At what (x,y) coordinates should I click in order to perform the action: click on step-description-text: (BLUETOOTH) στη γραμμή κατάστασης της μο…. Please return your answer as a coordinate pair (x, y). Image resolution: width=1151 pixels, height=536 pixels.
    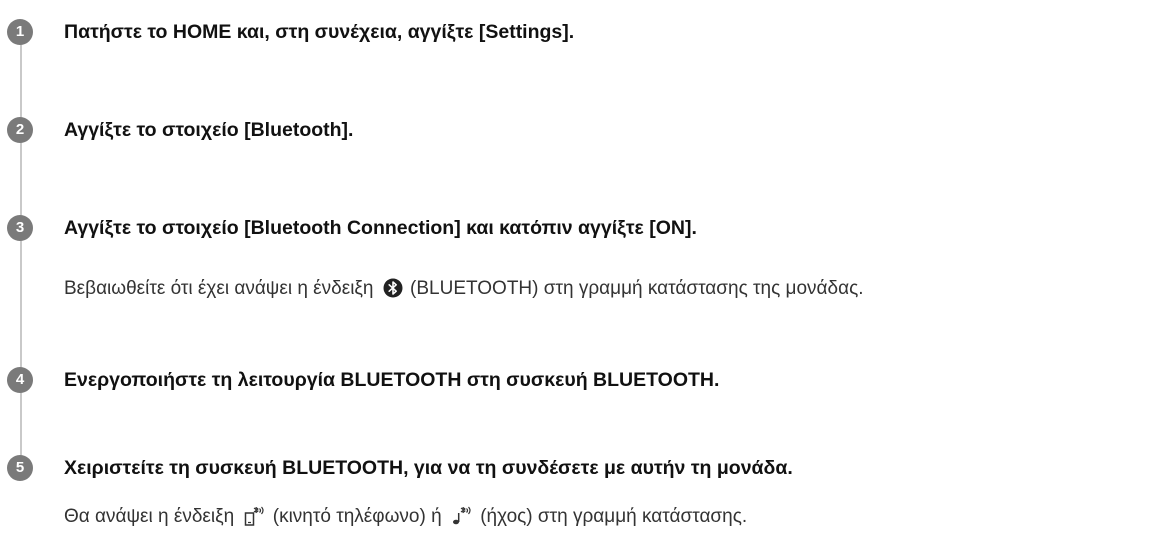
    Looking at the image, I should click on (637, 288).